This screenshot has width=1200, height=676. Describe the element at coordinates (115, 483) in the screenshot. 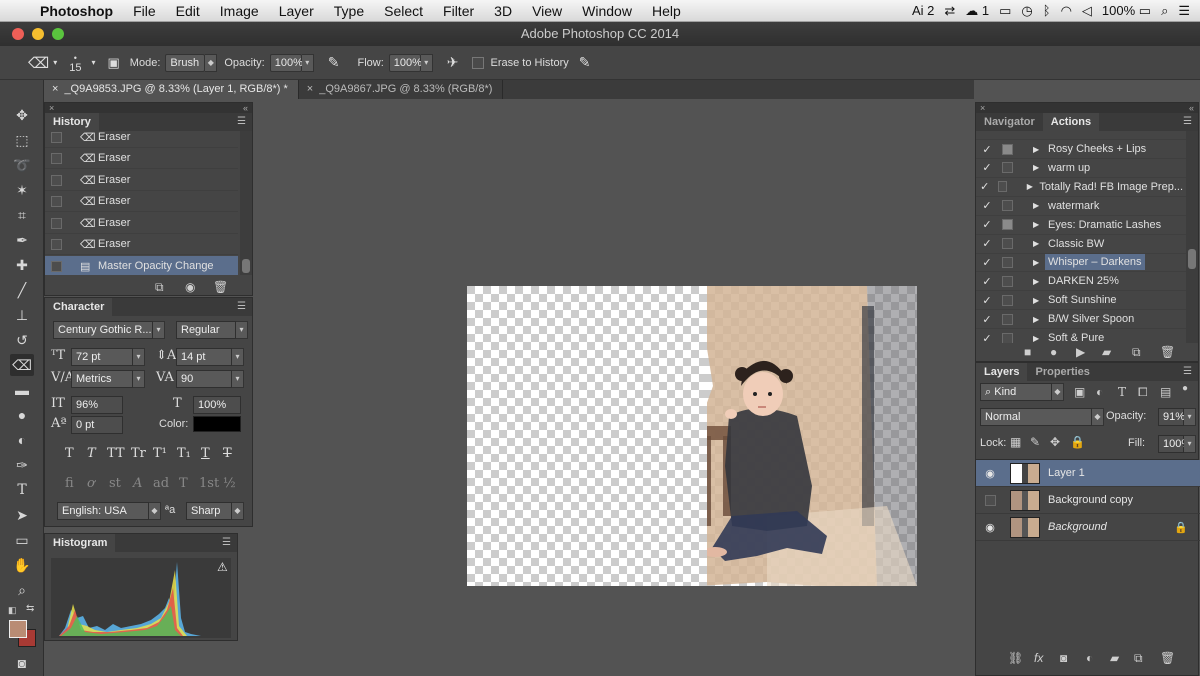

I see `discretionary-ligatures-icon: st` at that location.